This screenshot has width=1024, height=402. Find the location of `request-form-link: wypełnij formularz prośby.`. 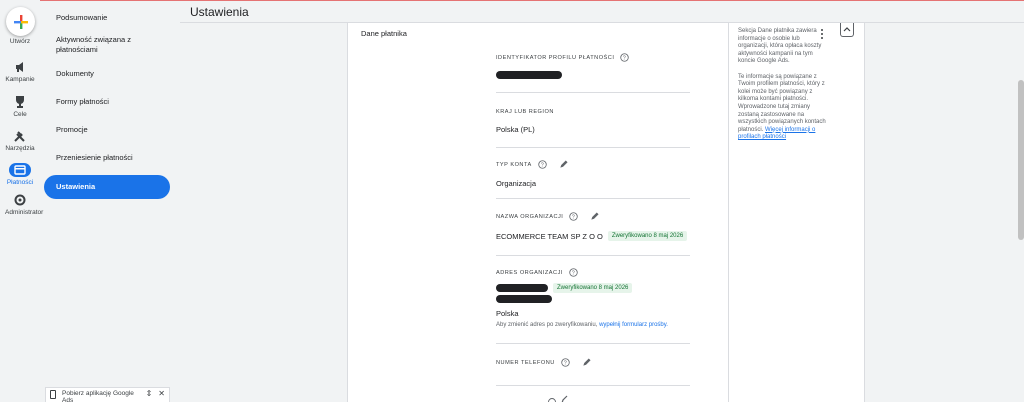

request-form-link: wypełnij formularz prośby. is located at coordinates (633, 325).